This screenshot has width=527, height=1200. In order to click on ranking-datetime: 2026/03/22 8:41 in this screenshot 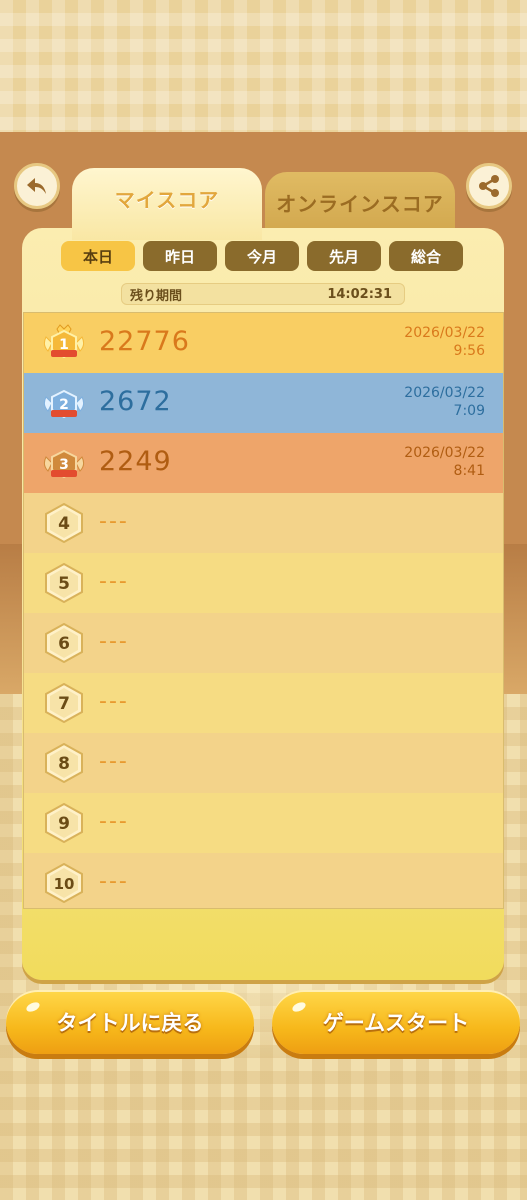, I will do `click(444, 462)`.